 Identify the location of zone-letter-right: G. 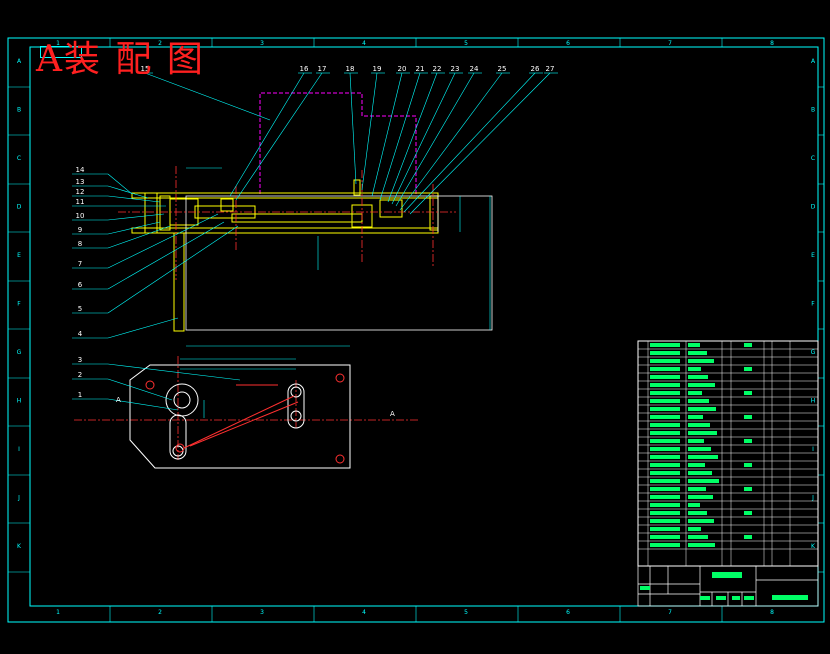
(813, 352).